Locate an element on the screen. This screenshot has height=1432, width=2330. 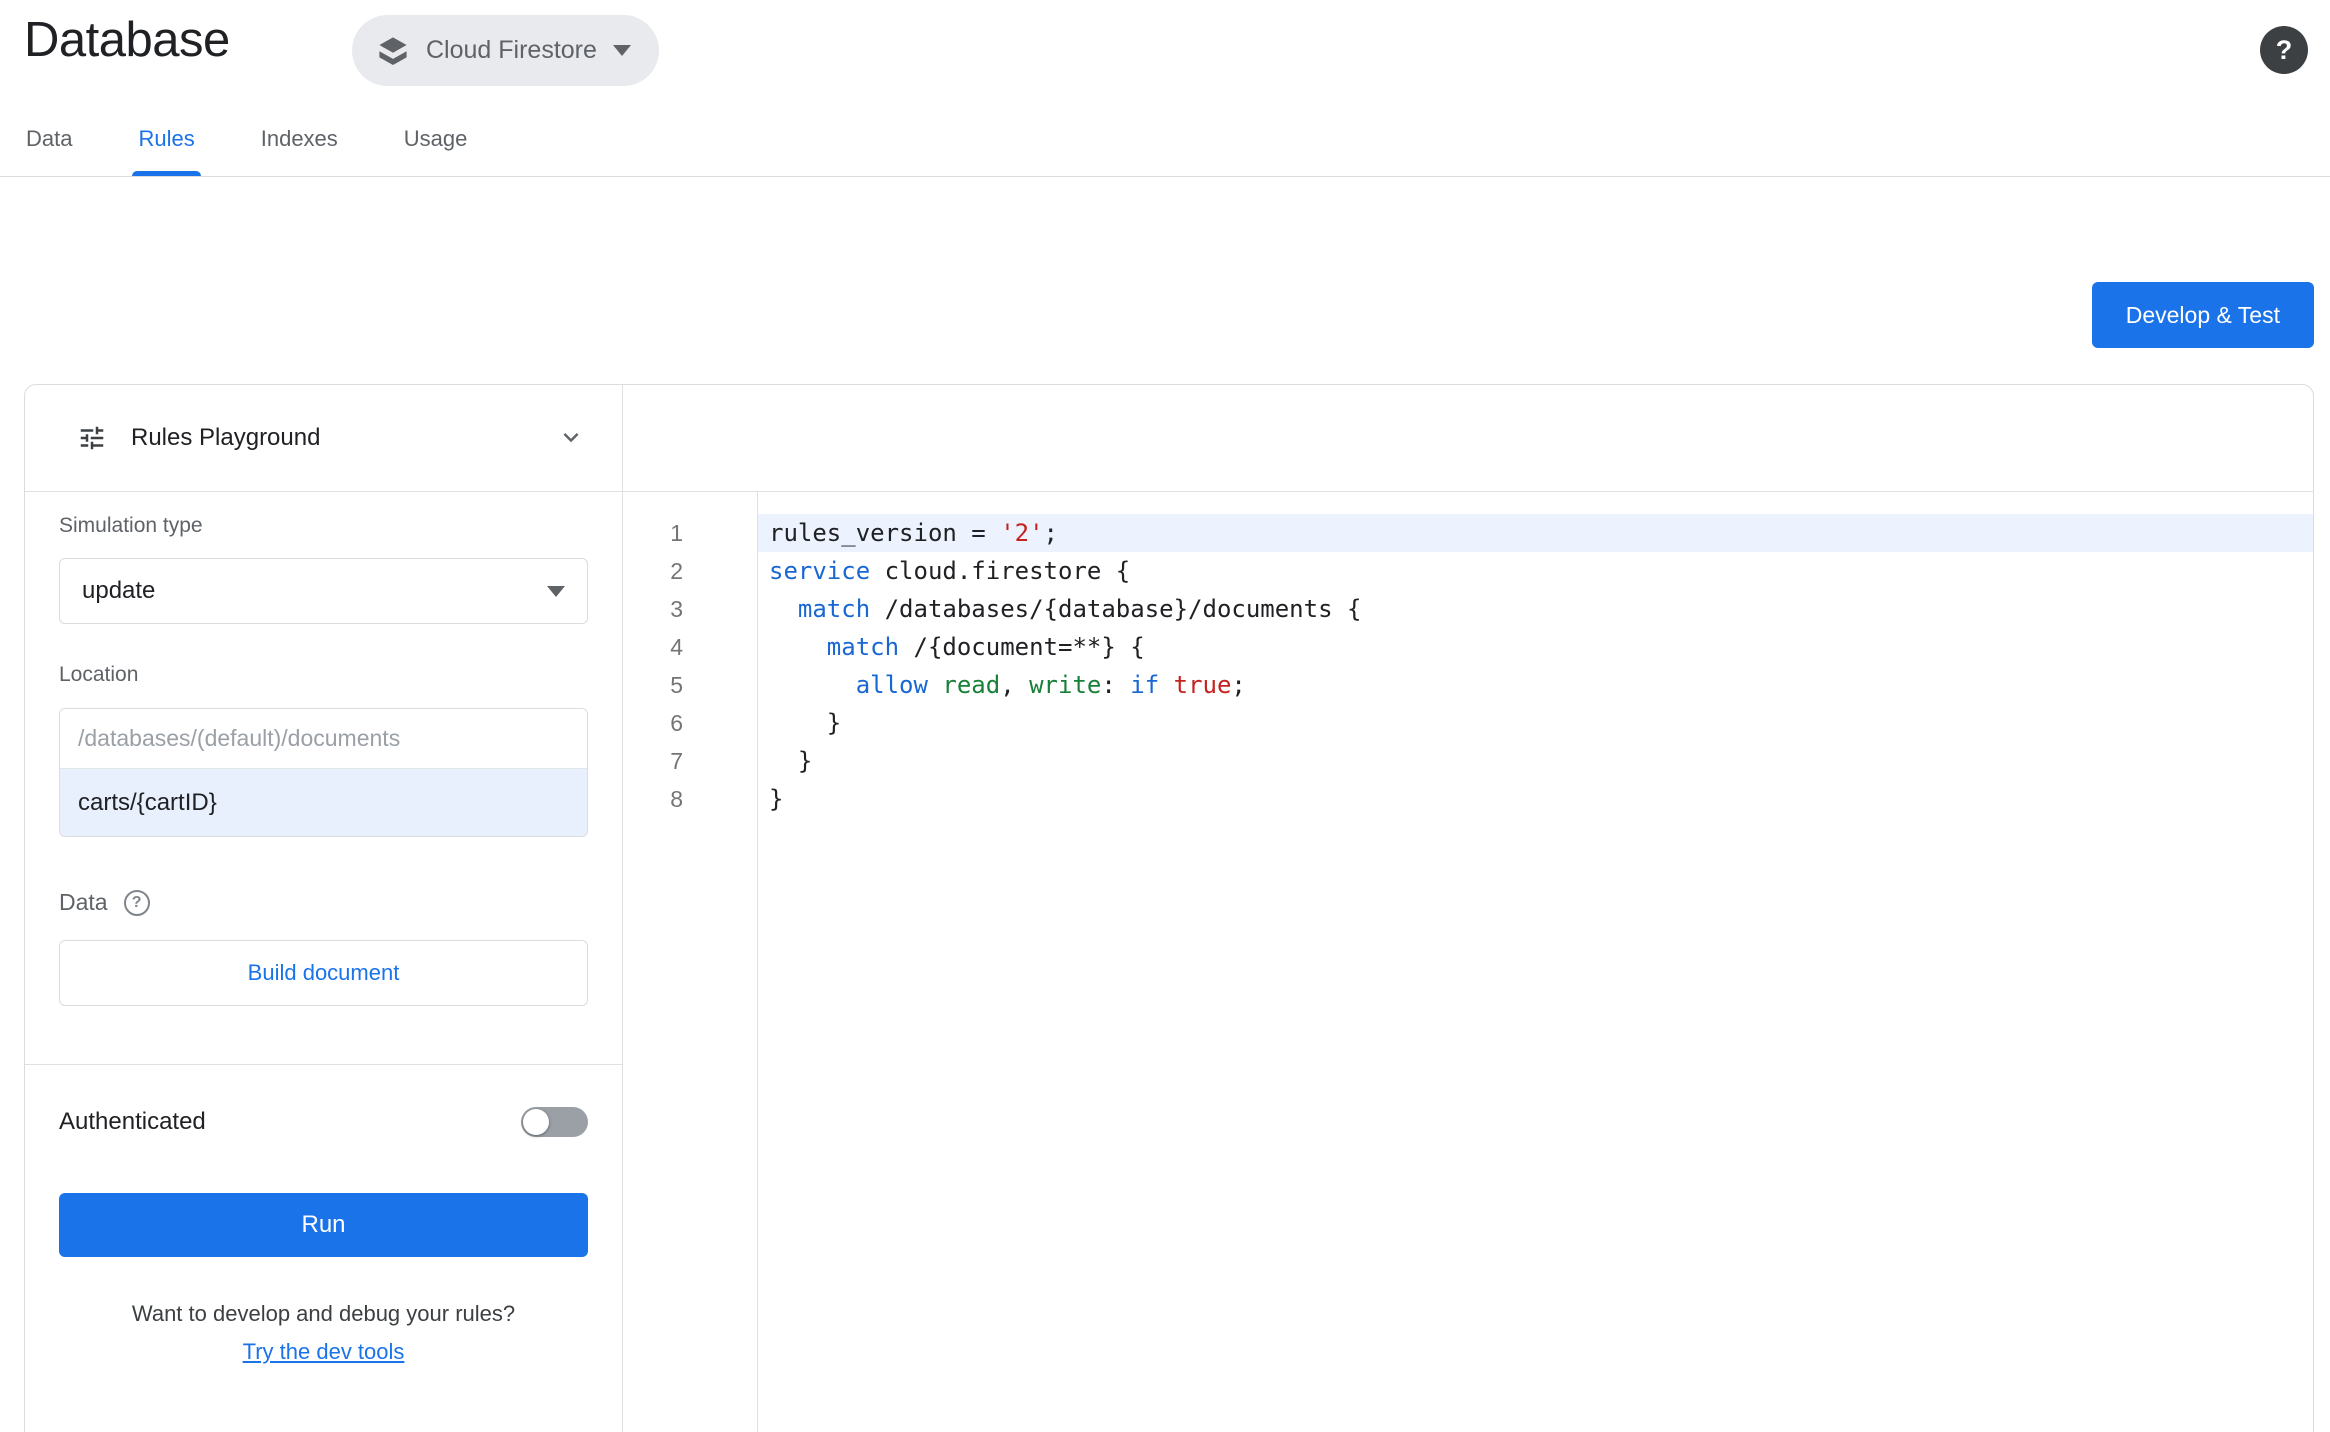
code-line-6: } is located at coordinates (1535, 723).